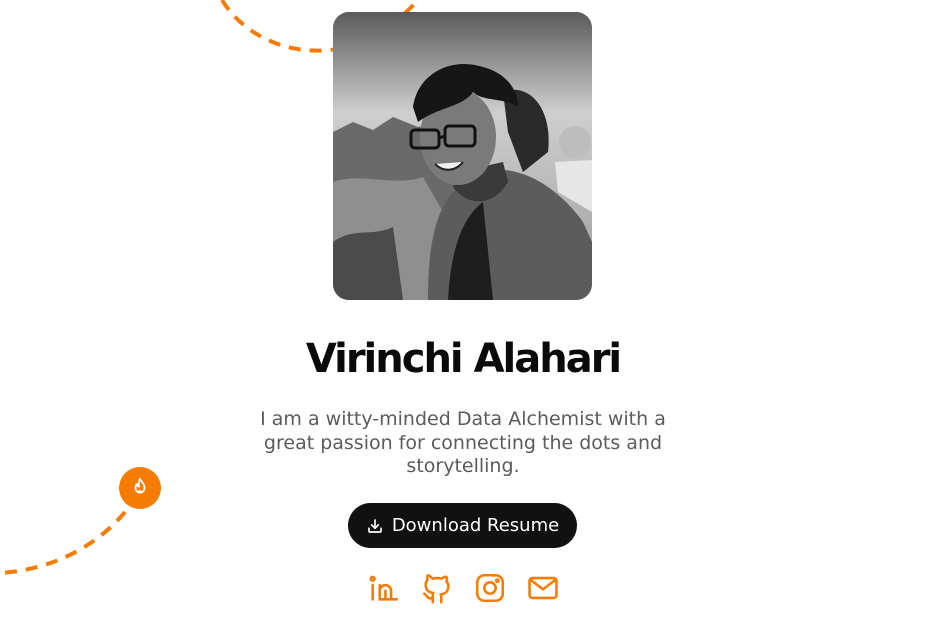 The width and height of the screenshot is (926, 618). I want to click on download-resume-button: Download Resume, so click(462, 525).